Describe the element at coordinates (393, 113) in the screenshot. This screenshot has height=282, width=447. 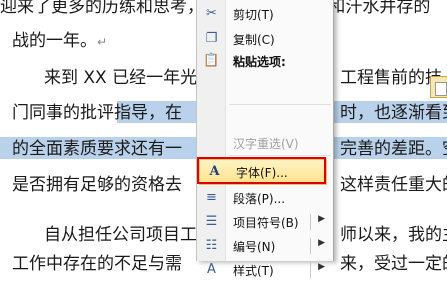
I see `doc-line-right: 时，也逐渐看到` at that location.